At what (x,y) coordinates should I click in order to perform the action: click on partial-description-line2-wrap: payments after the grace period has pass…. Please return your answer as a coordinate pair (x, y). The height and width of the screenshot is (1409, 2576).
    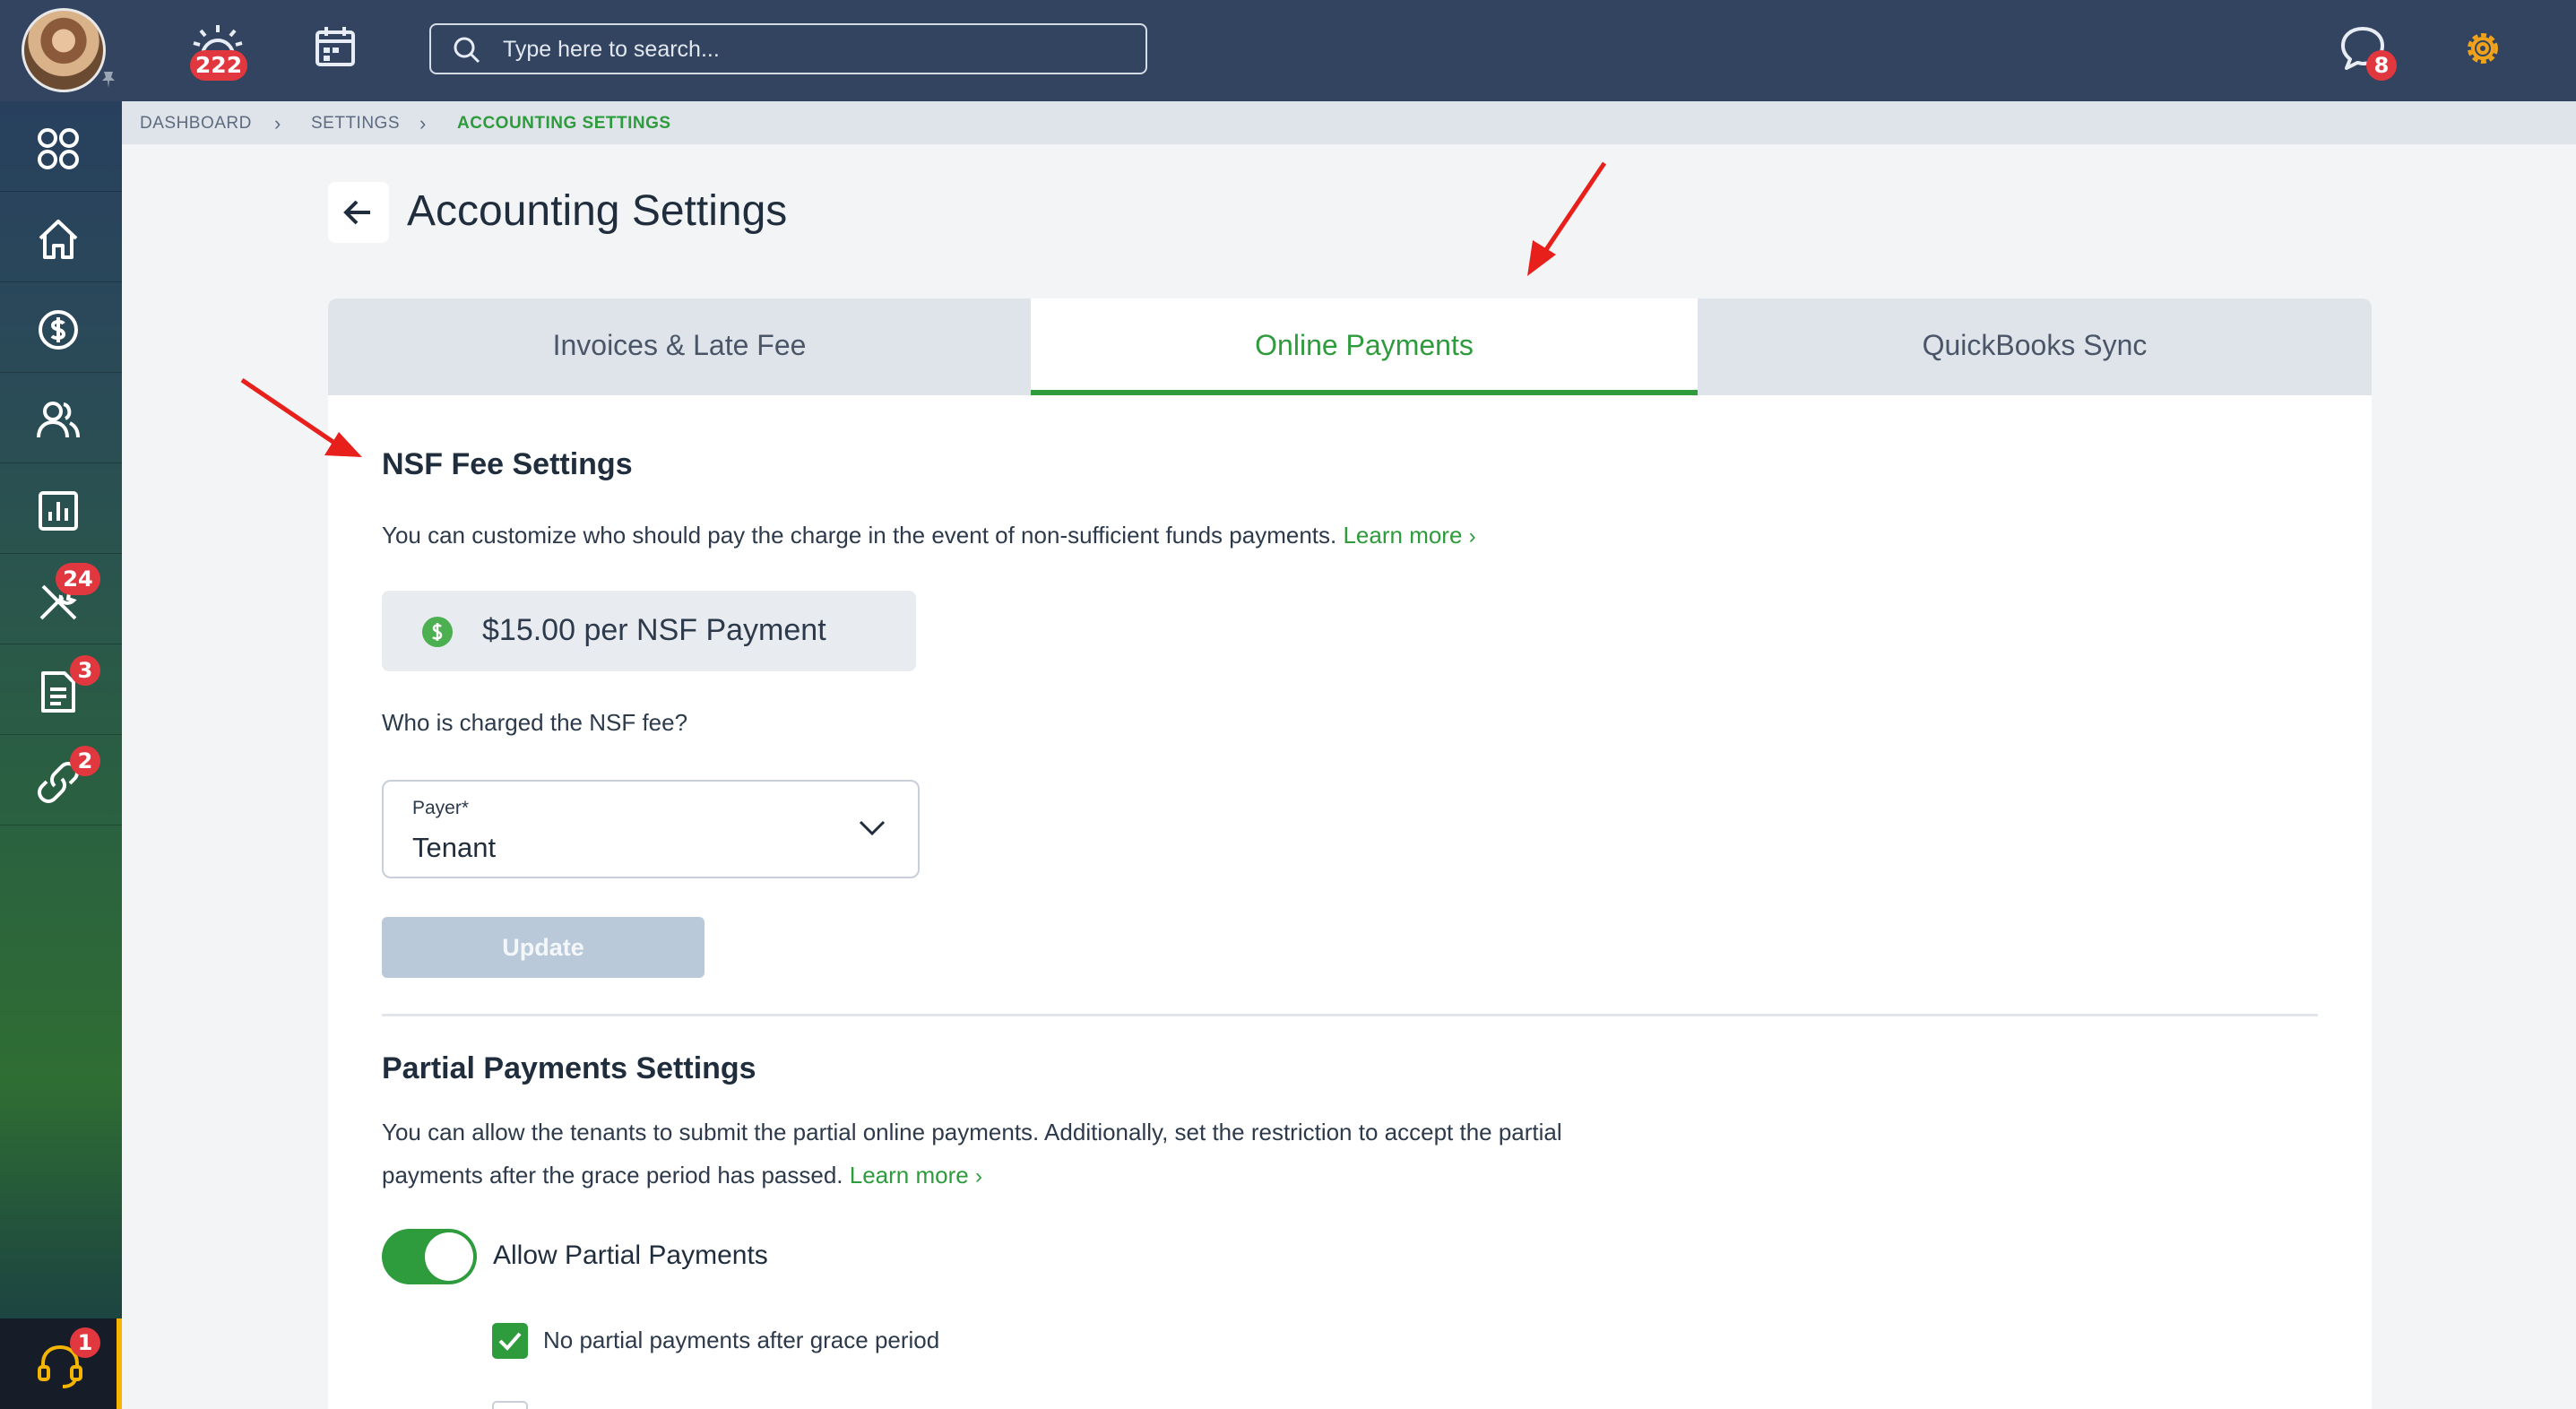
    Looking at the image, I should click on (972, 1176).